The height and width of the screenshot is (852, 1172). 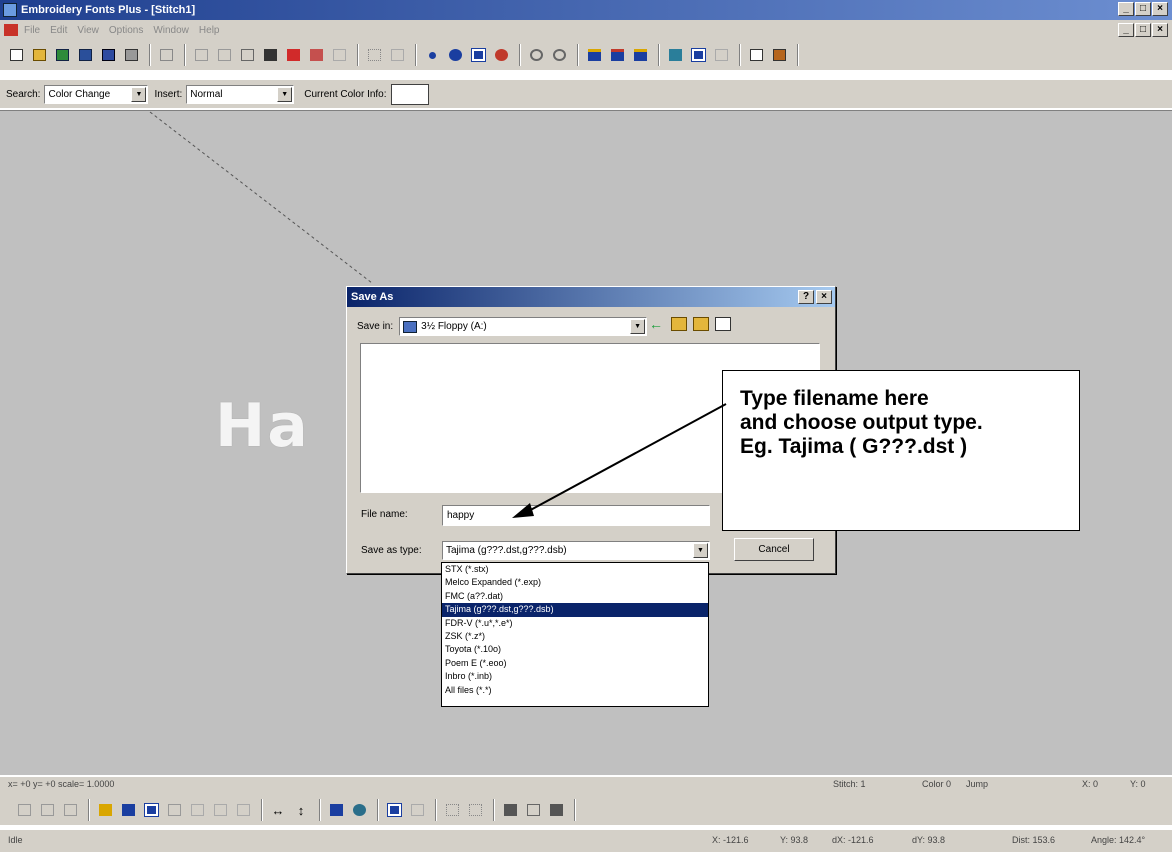 I want to click on color-palette-icon, so click(x=675, y=55).